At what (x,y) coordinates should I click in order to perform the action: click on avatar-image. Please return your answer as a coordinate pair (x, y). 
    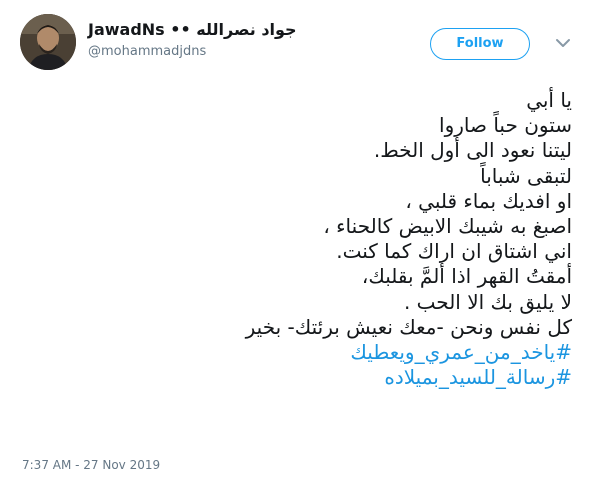
    Looking at the image, I should click on (48, 42).